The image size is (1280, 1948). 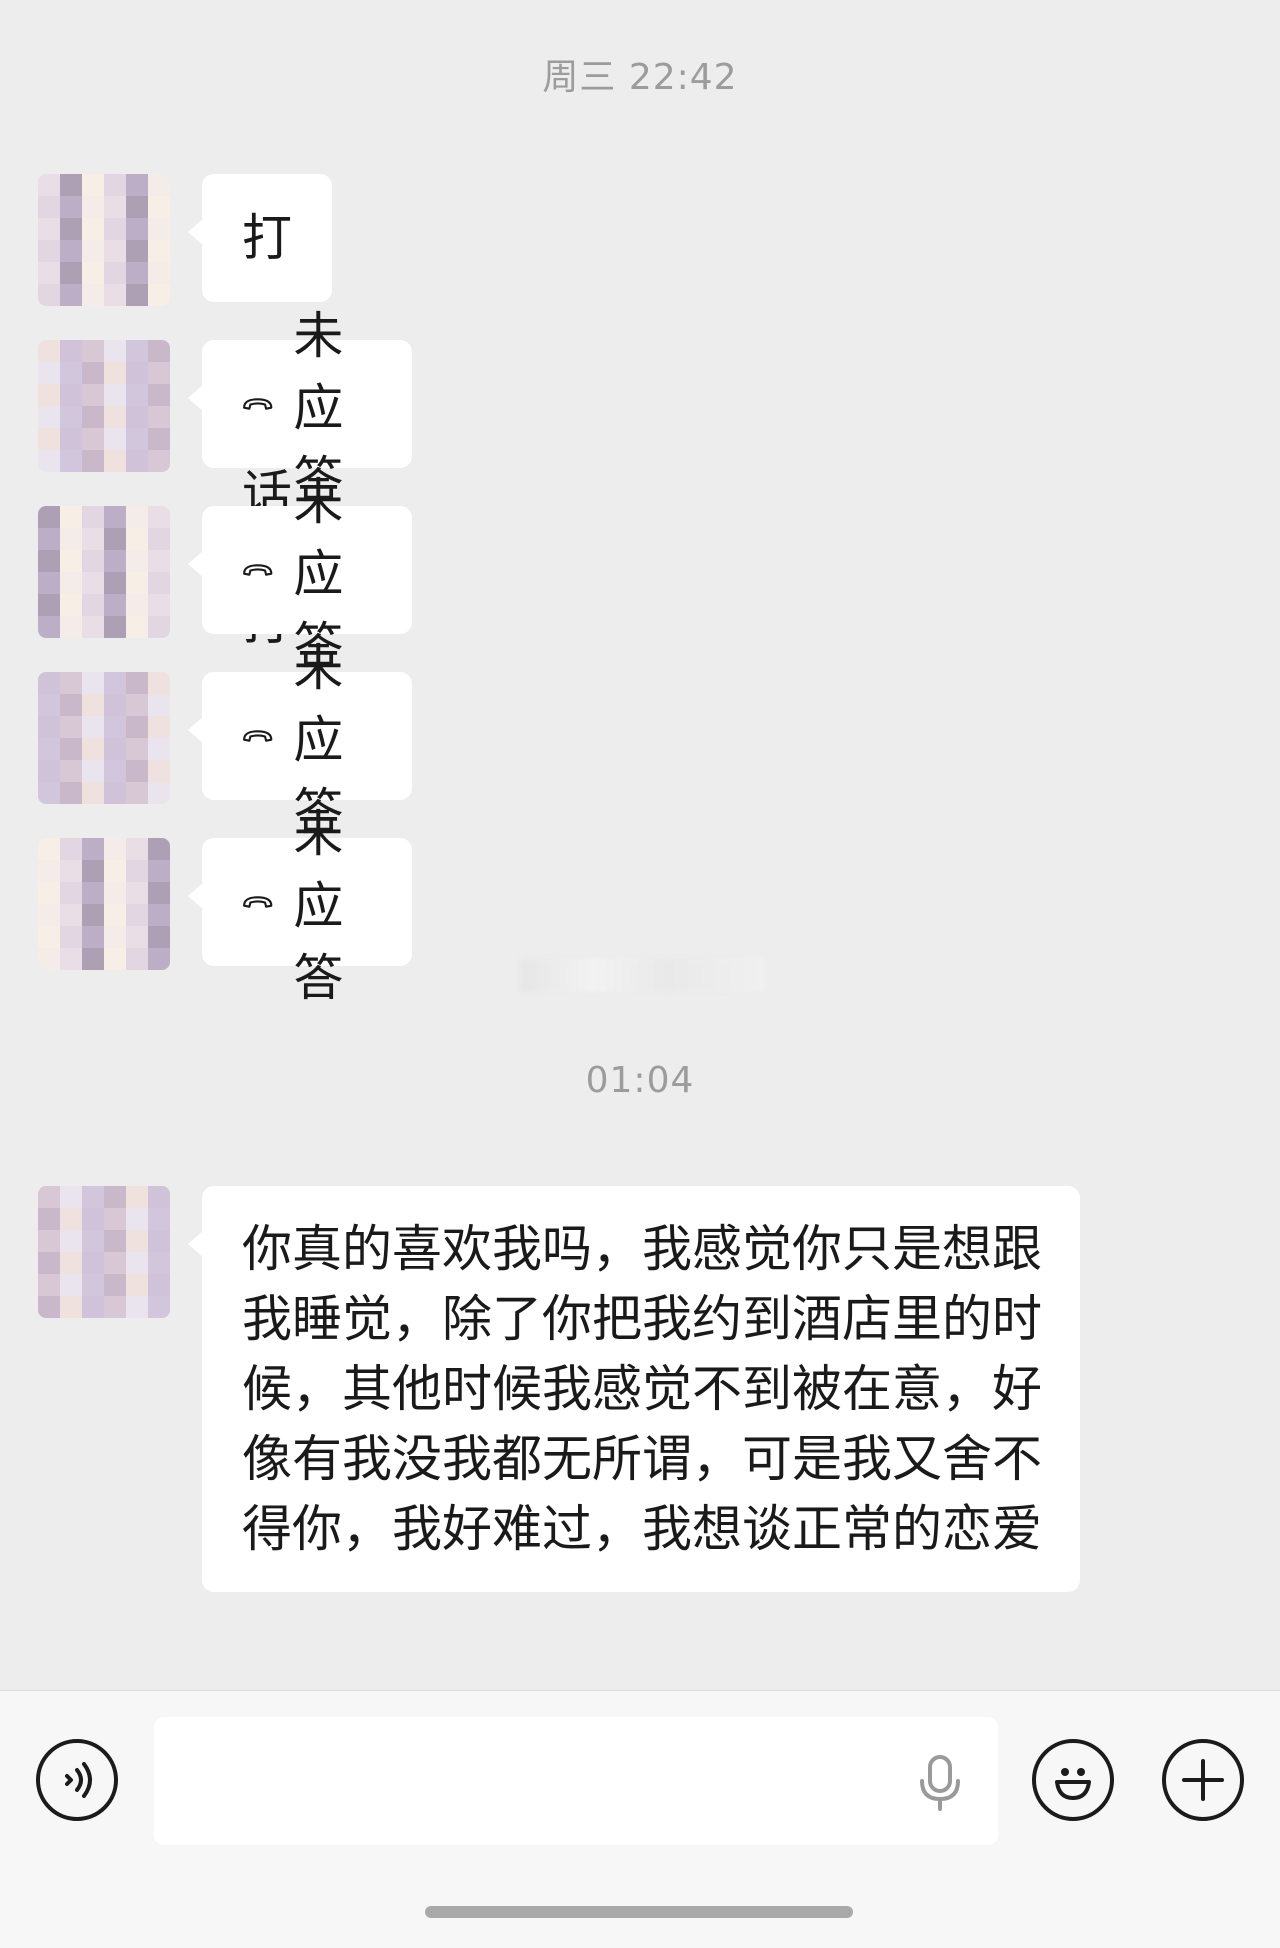 What do you see at coordinates (576, 1781) in the screenshot?
I see `message-input` at bounding box center [576, 1781].